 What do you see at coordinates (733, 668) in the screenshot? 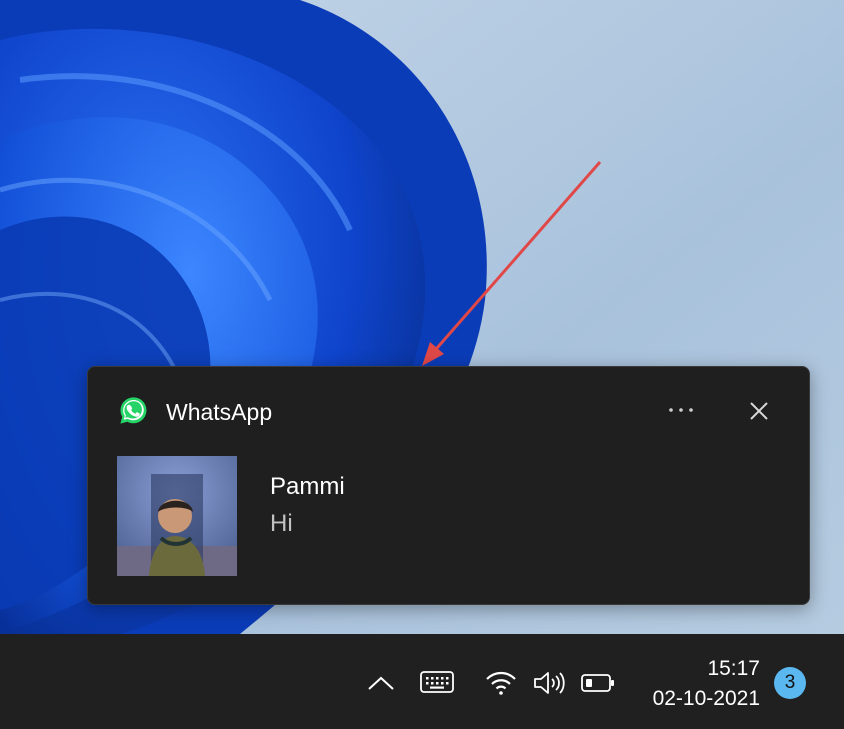
I see `clock-time: 15:17` at bounding box center [733, 668].